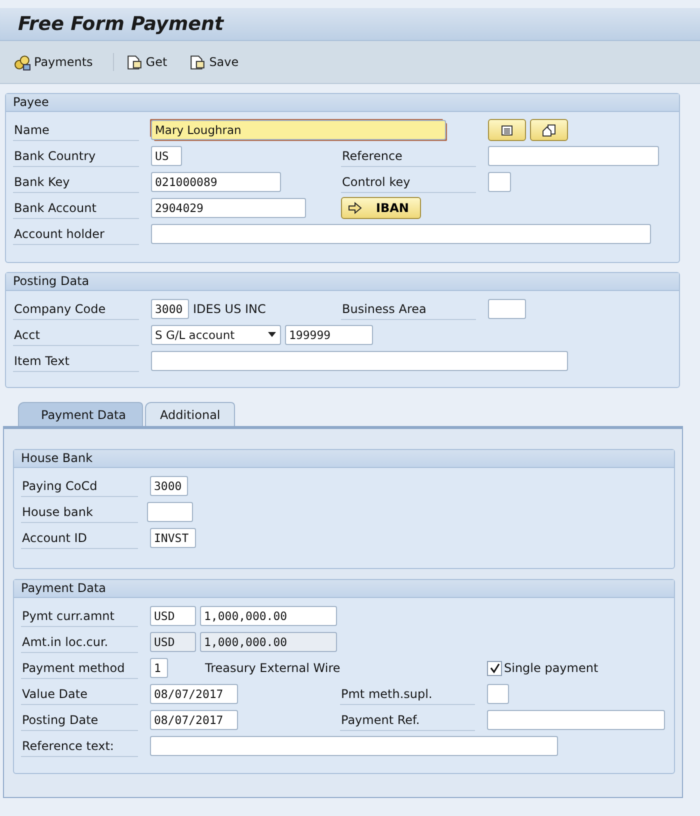  Describe the element at coordinates (355, 208) in the screenshot. I see `arrow-icon` at that location.